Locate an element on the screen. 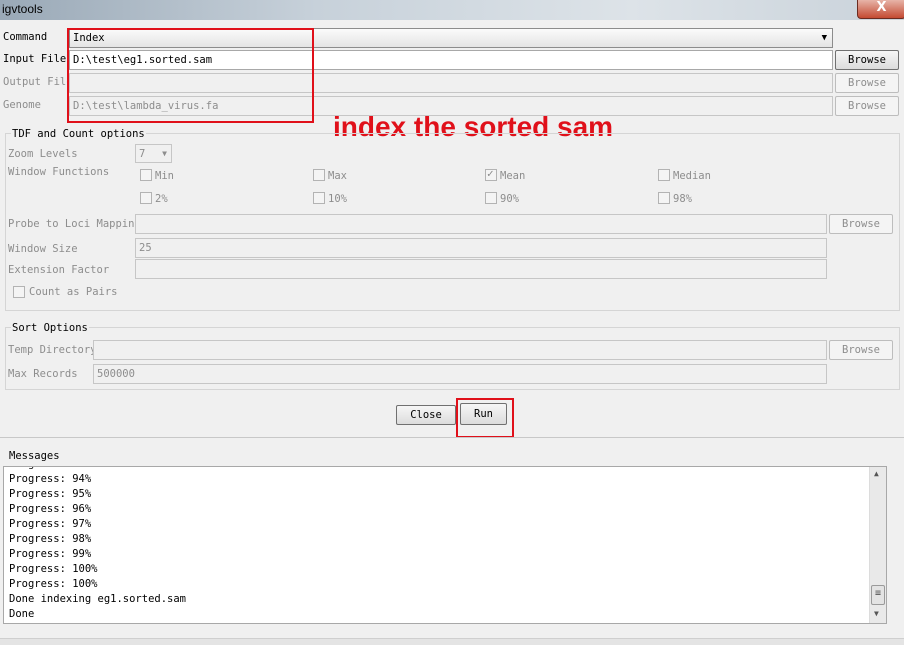  checkbox-10pct is located at coordinates (319, 198).